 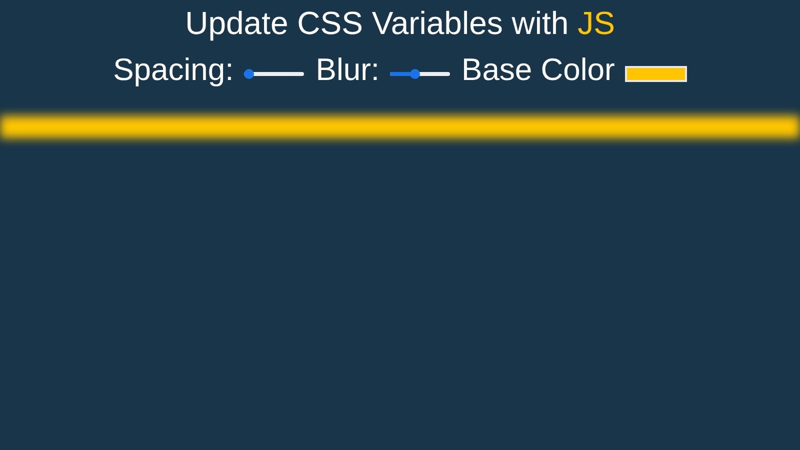 What do you see at coordinates (538, 70) in the screenshot?
I see `control-label: Base Color` at bounding box center [538, 70].